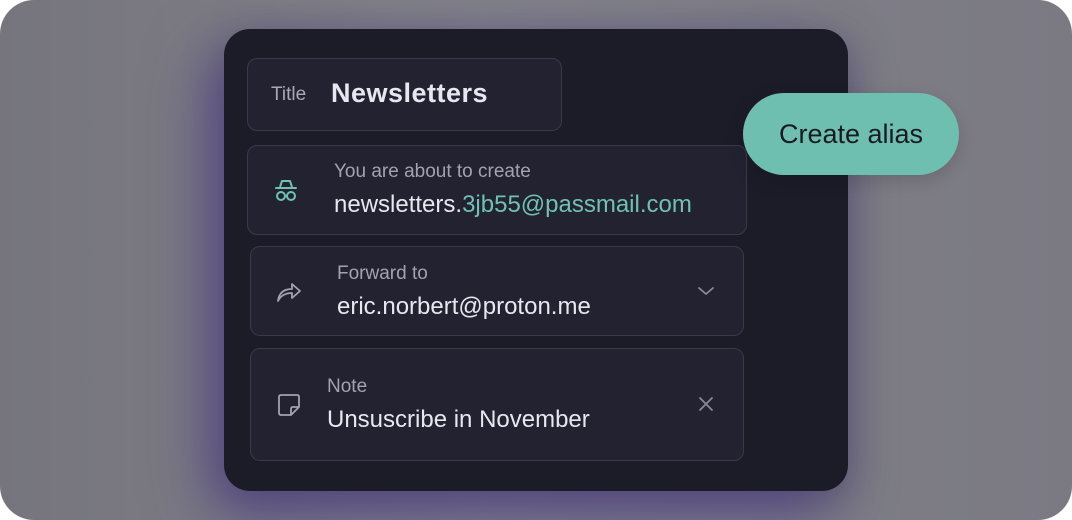 The image size is (1072, 520). I want to click on forward-arrow-icon, so click(289, 292).